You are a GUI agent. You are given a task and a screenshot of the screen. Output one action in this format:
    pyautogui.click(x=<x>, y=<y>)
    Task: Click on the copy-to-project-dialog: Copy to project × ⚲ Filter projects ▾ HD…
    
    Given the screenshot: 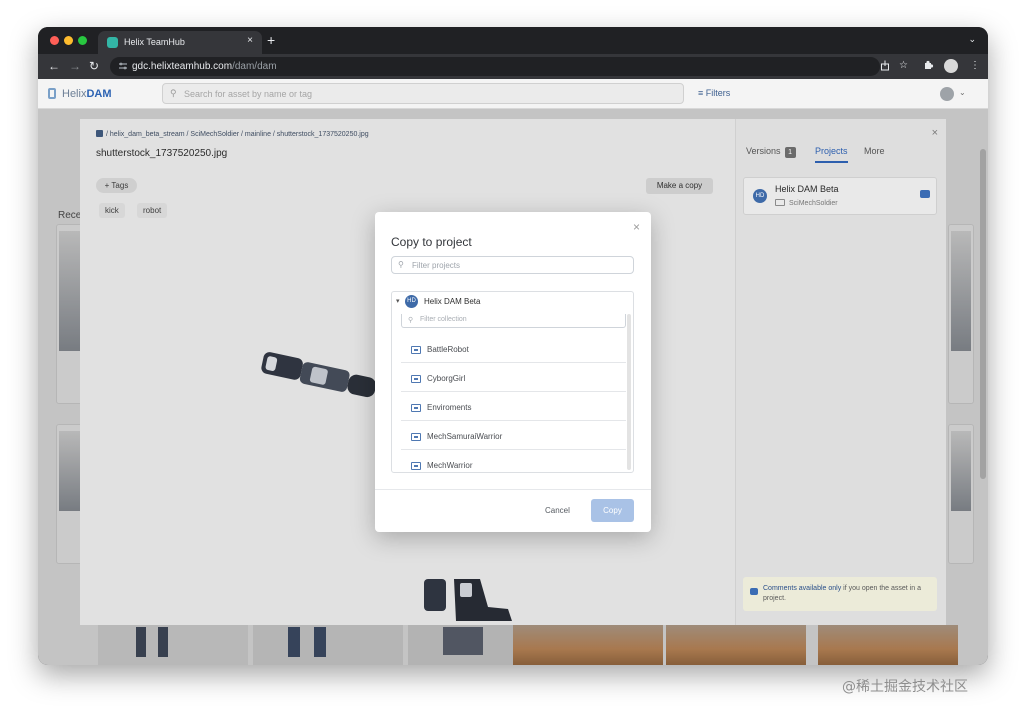 What is the action you would take?
    pyautogui.click(x=513, y=372)
    